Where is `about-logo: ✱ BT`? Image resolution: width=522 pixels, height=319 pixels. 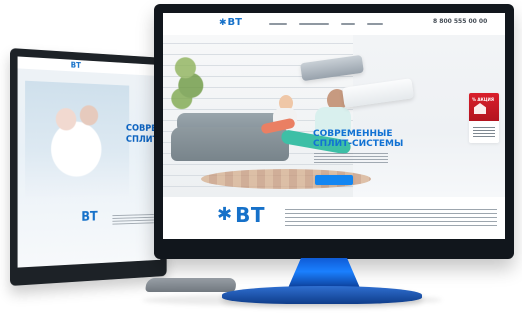
about-logo: ✱ BT is located at coordinates (241, 215).